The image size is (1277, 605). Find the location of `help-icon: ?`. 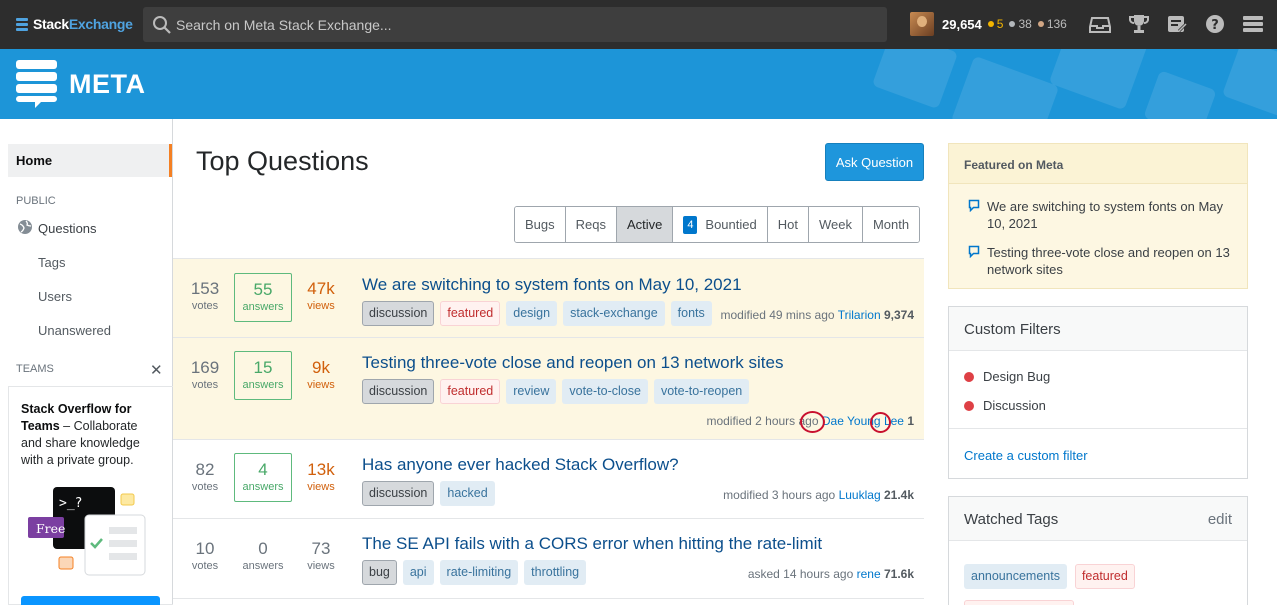

help-icon: ? is located at coordinates (1215, 24).